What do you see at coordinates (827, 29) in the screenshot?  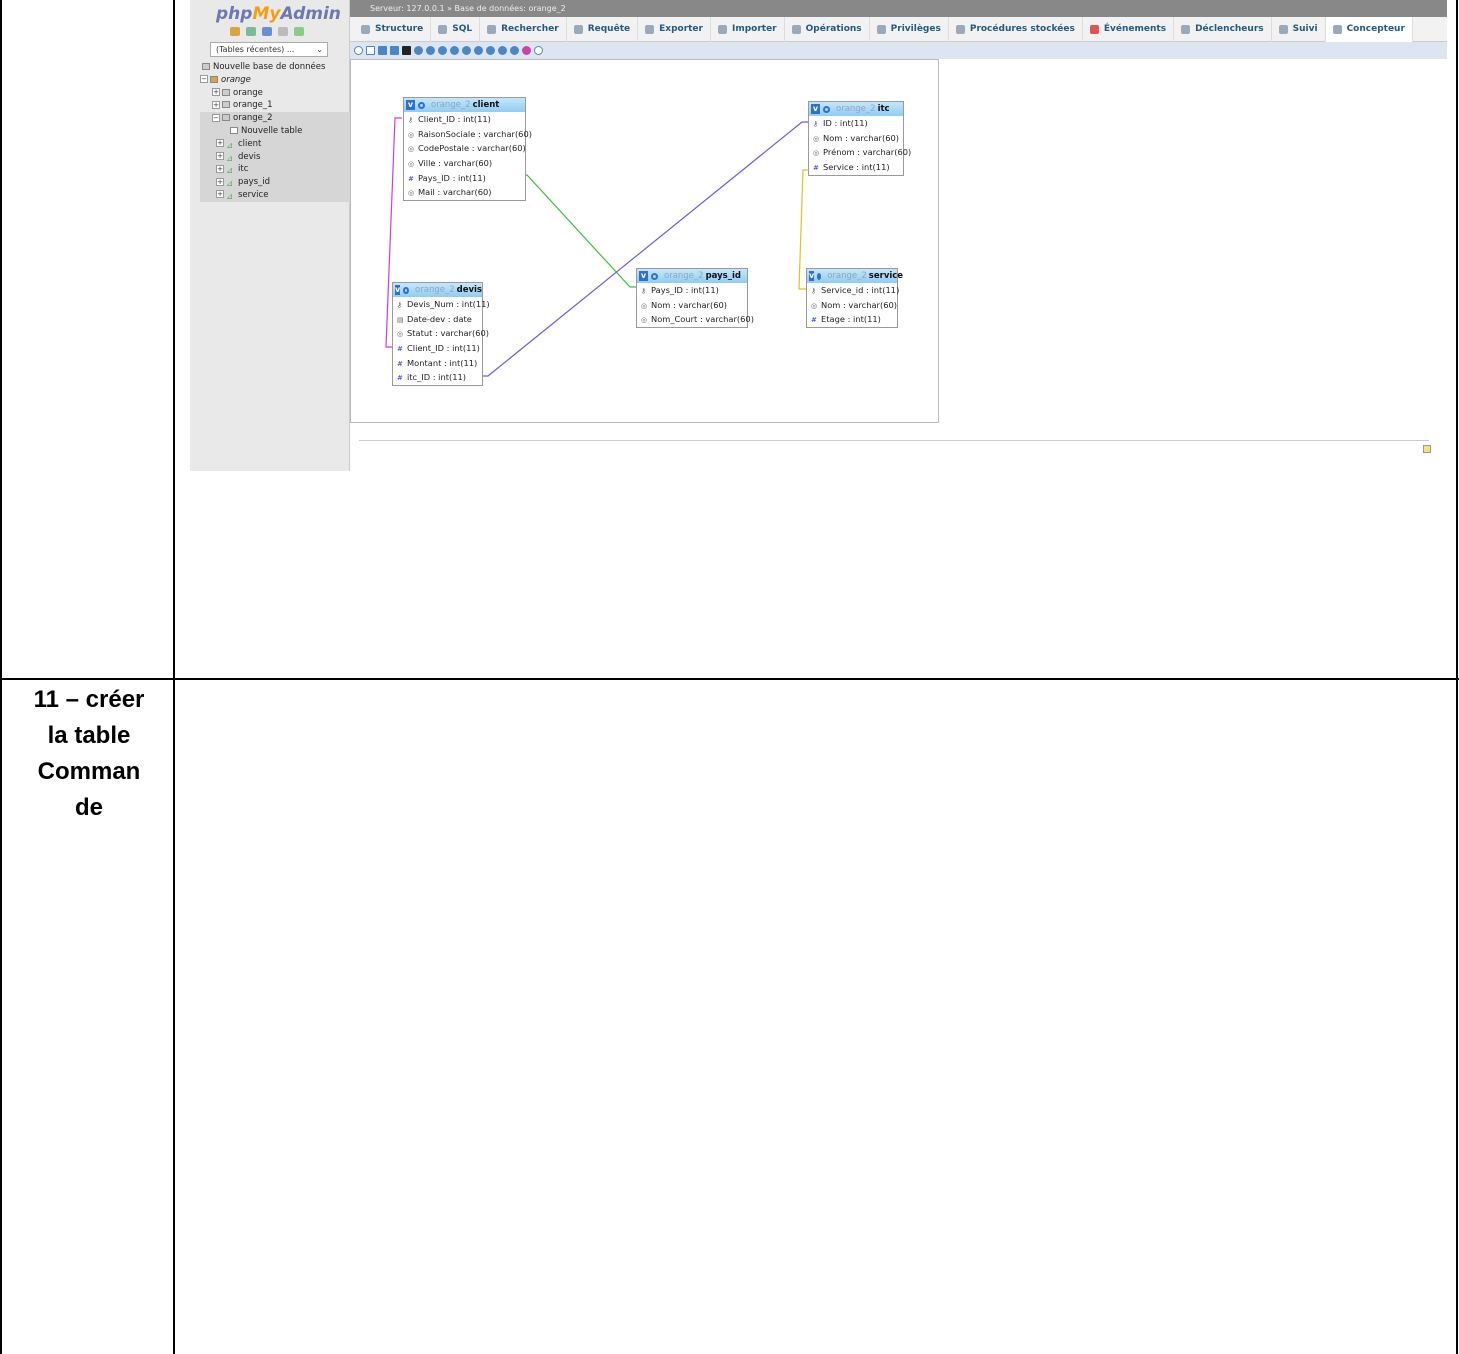 I see `tab-operations: Opérations` at bounding box center [827, 29].